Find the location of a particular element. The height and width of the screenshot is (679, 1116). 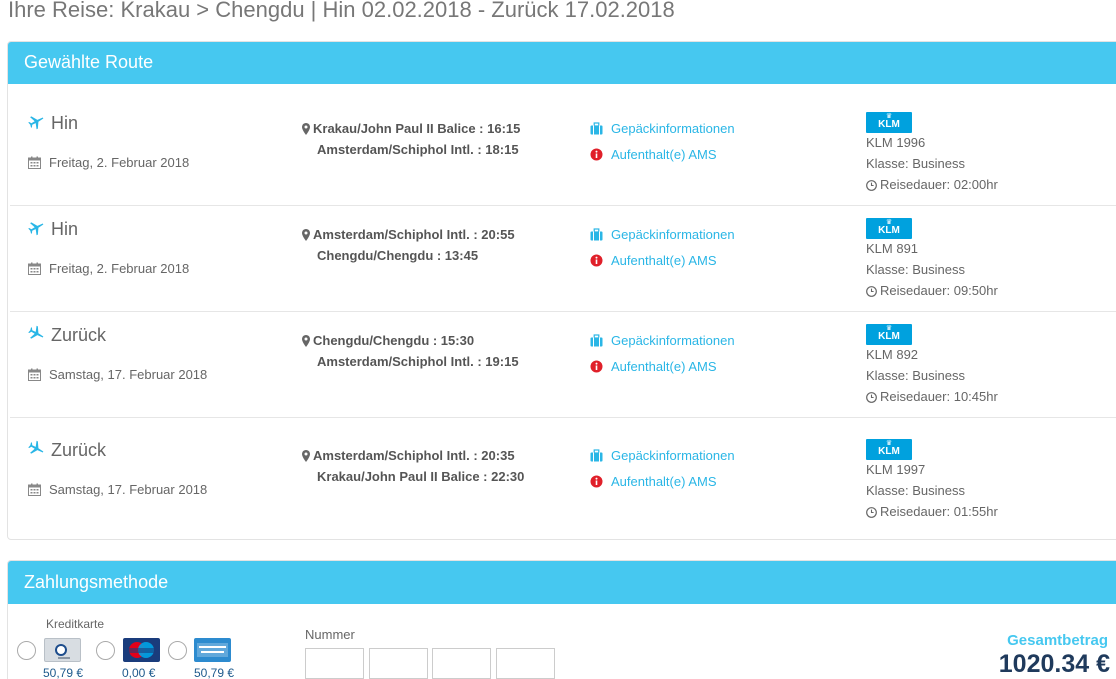

maestro-radio is located at coordinates (105, 650).